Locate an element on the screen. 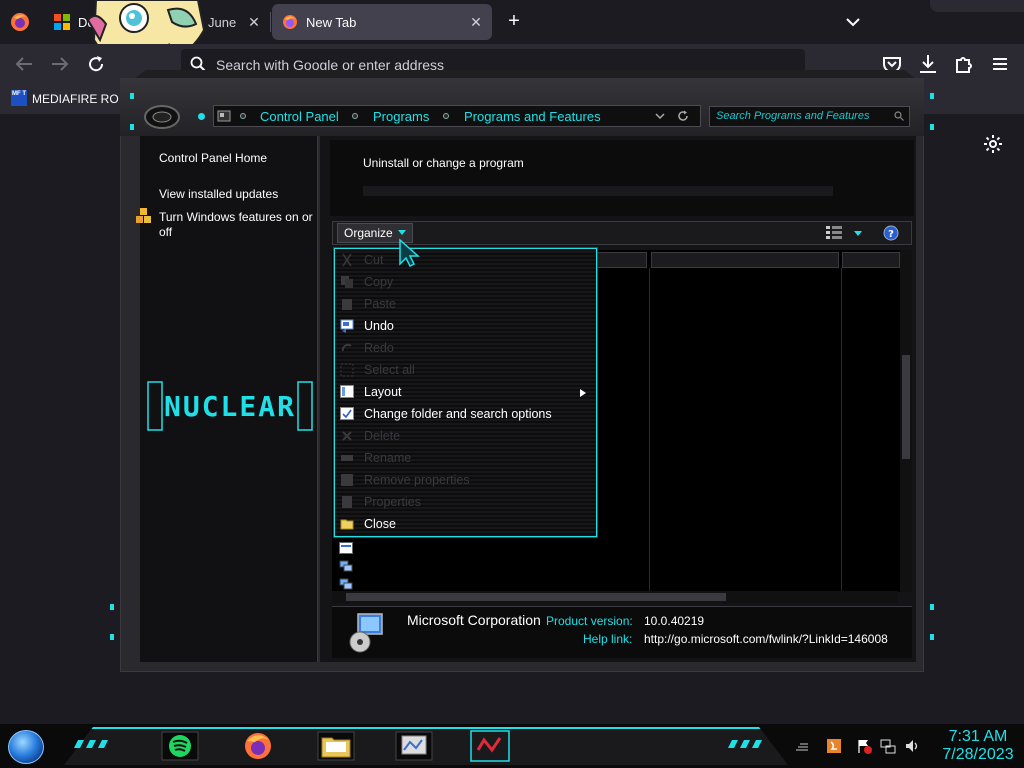 This screenshot has width=1024, height=768. rename-icon is located at coordinates (347, 458).